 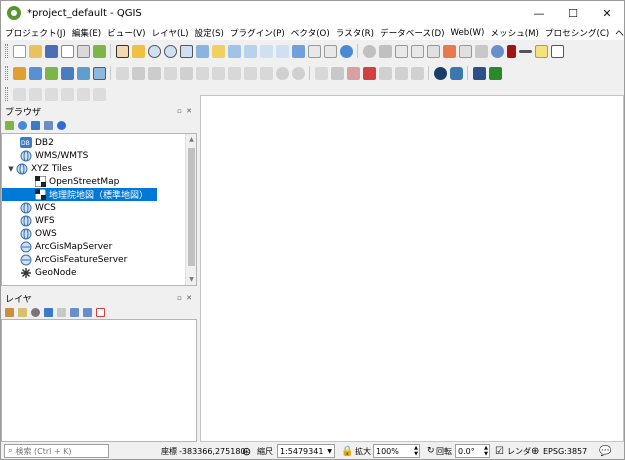 I want to click on toggle-editing-icon, so click(x=138, y=73).